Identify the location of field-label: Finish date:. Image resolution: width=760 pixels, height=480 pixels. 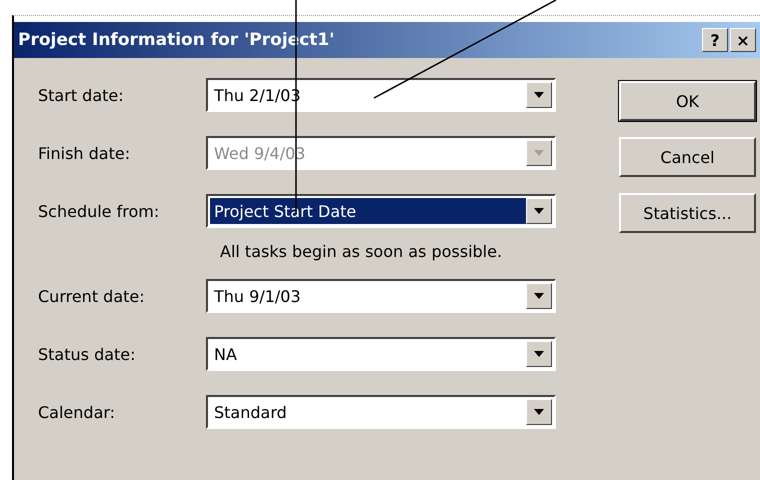
(85, 153).